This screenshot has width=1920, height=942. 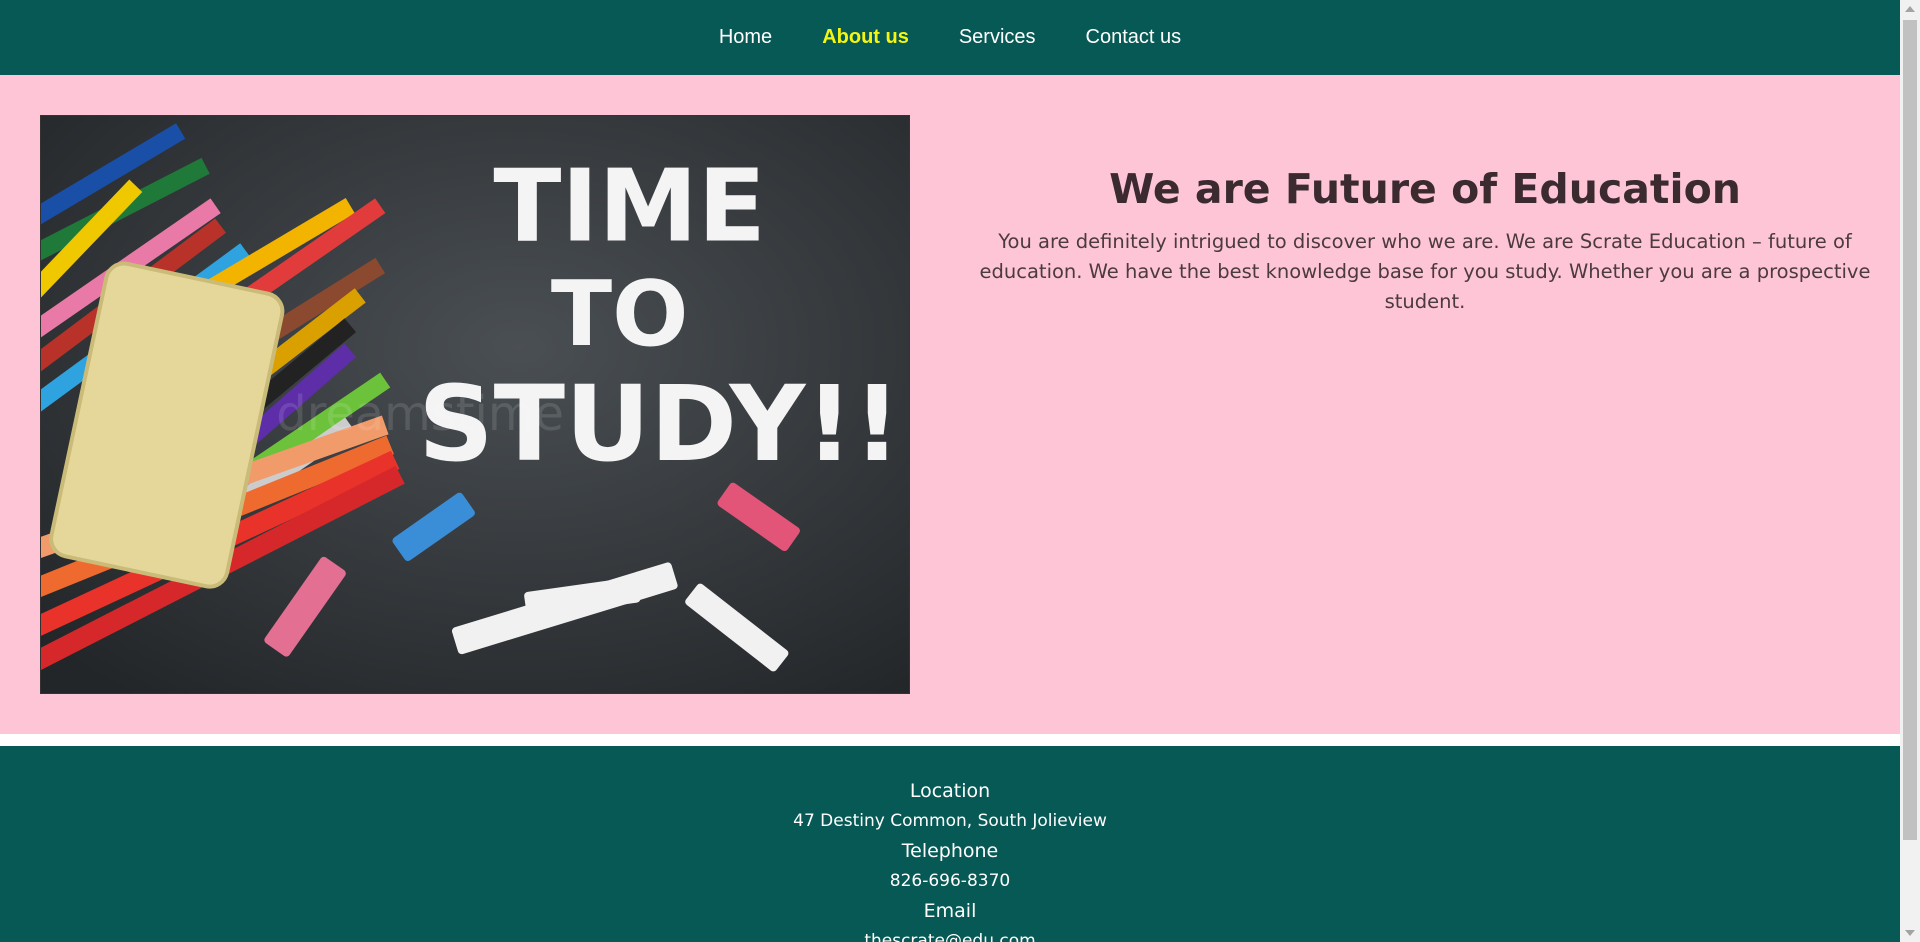 I want to click on scroll-down-arrow-icon, so click(x=1910, y=933).